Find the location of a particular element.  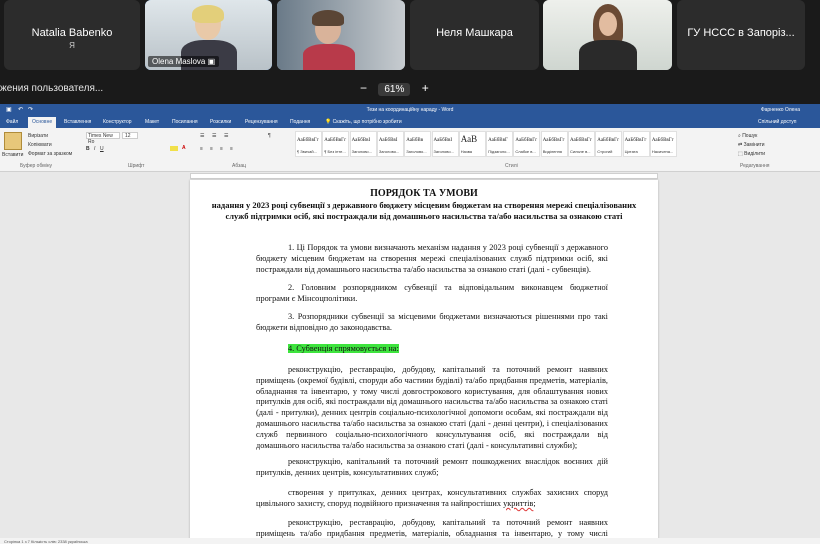

paragraph-4: 4. Субвенція спрямовується на: is located at coordinates (432, 349).